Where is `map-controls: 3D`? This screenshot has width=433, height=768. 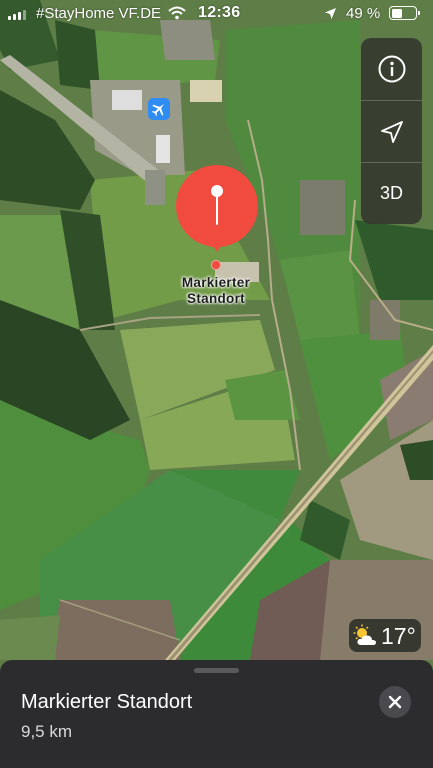 map-controls: 3D is located at coordinates (391, 131).